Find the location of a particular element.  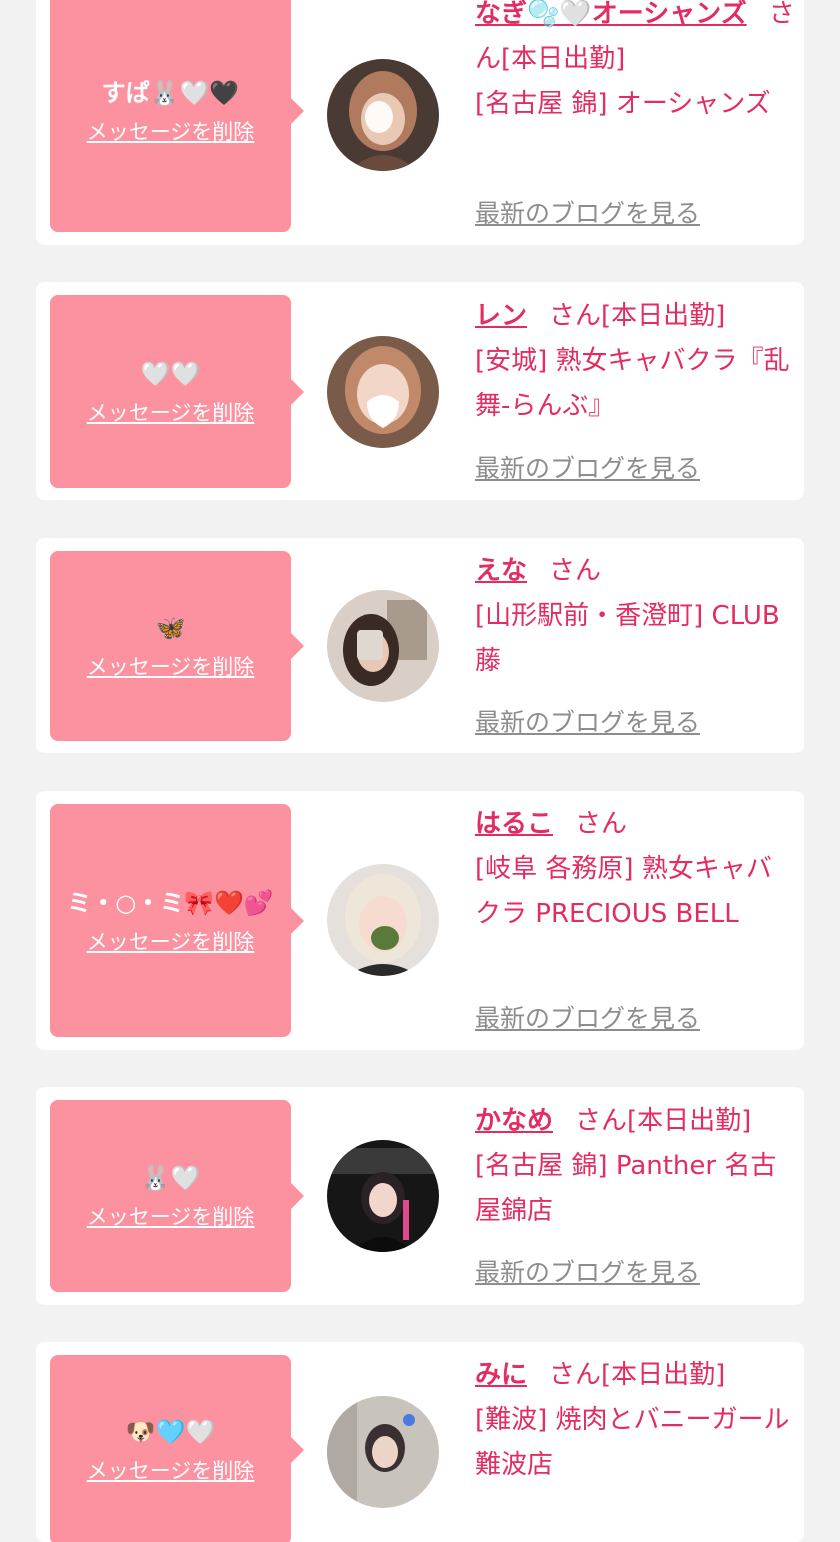

cast-info: かなめ さん[本日出勤] [名古屋 錦] Panther 名古屋錦店 is located at coordinates (635, 1166).